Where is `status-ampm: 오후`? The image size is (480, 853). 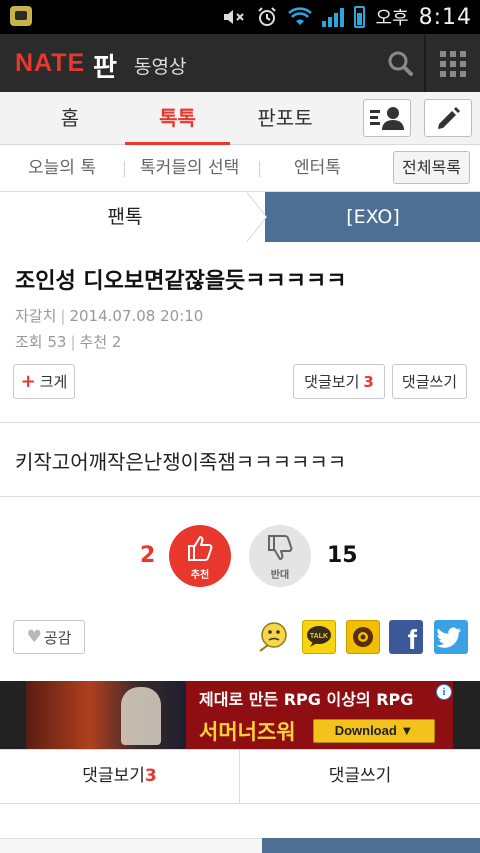
status-ampm: 오후 is located at coordinates (392, 18).